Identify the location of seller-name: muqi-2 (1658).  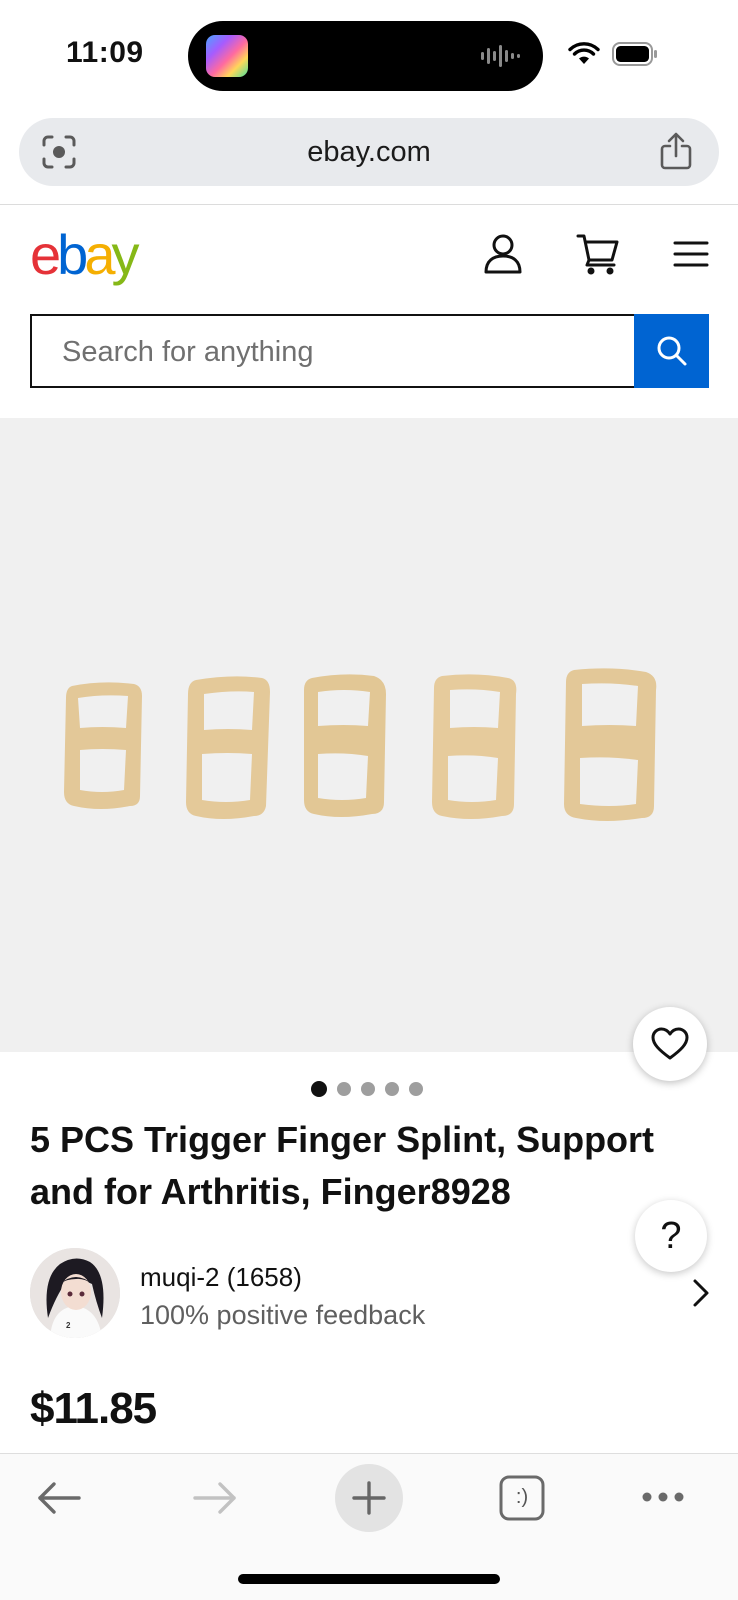
(221, 1277).